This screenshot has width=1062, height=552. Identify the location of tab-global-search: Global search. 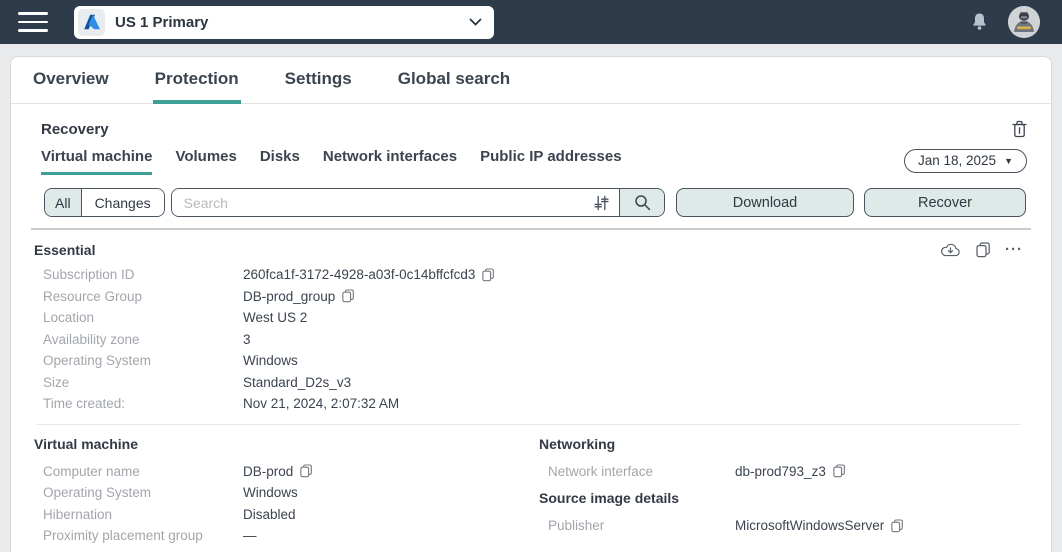
(454, 86).